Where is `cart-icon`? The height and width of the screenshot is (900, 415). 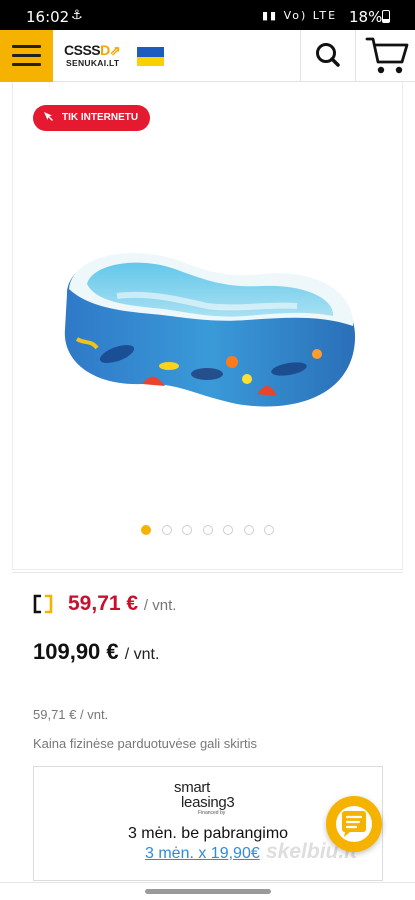
cart-icon is located at coordinates (387, 55).